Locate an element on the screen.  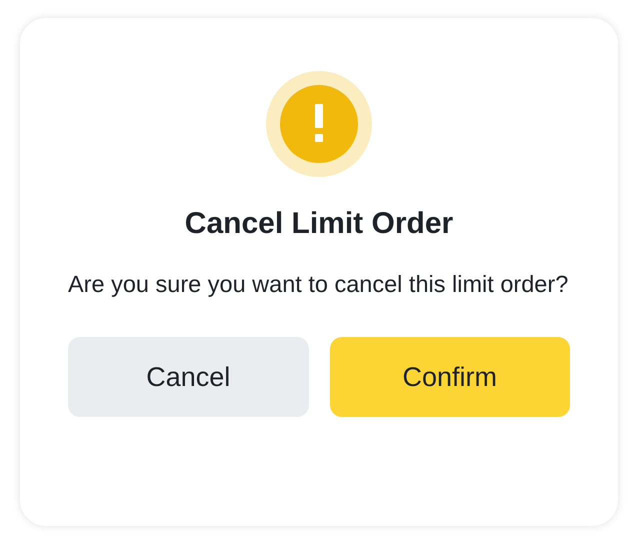
dialog-message: Are you sure you want to cancel this limit order? is located at coordinates (319, 284).